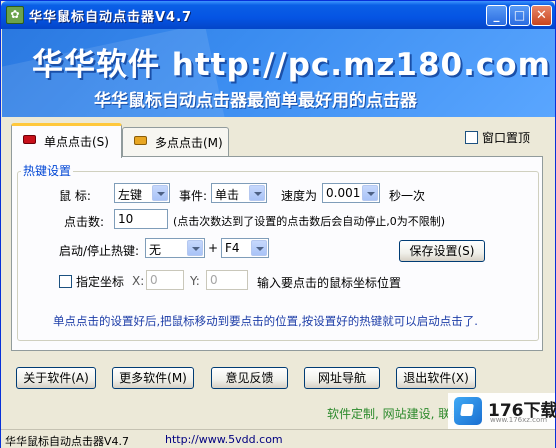 This screenshot has height=448, width=556. I want to click on speed-select: 0.001, so click(351, 193).